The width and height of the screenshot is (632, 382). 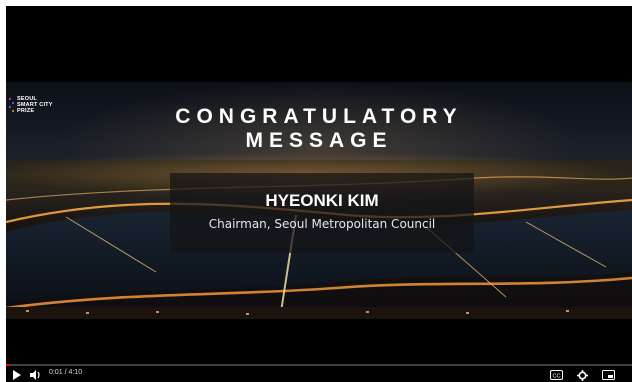 I want to click on player-controls: 0:01 / 4:10 CC, so click(x=319, y=375).